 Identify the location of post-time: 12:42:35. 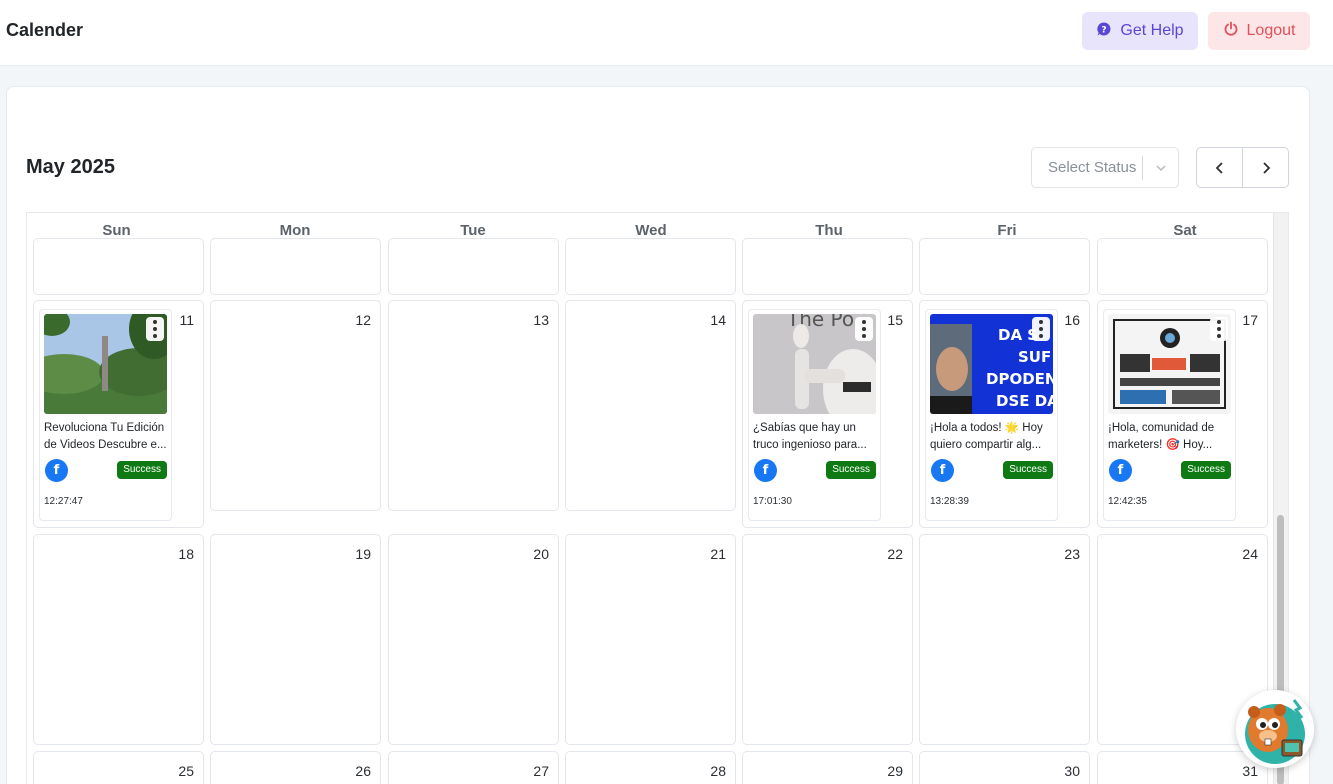
(1127, 501).